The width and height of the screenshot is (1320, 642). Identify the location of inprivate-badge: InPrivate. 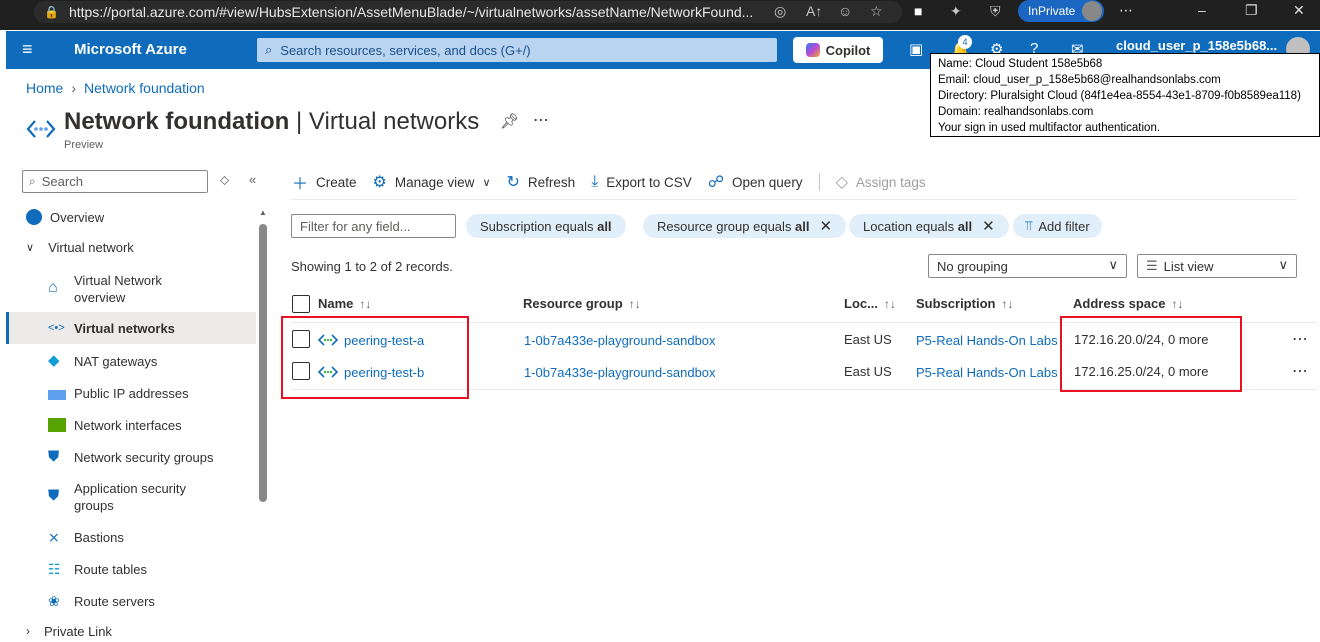
(1061, 11).